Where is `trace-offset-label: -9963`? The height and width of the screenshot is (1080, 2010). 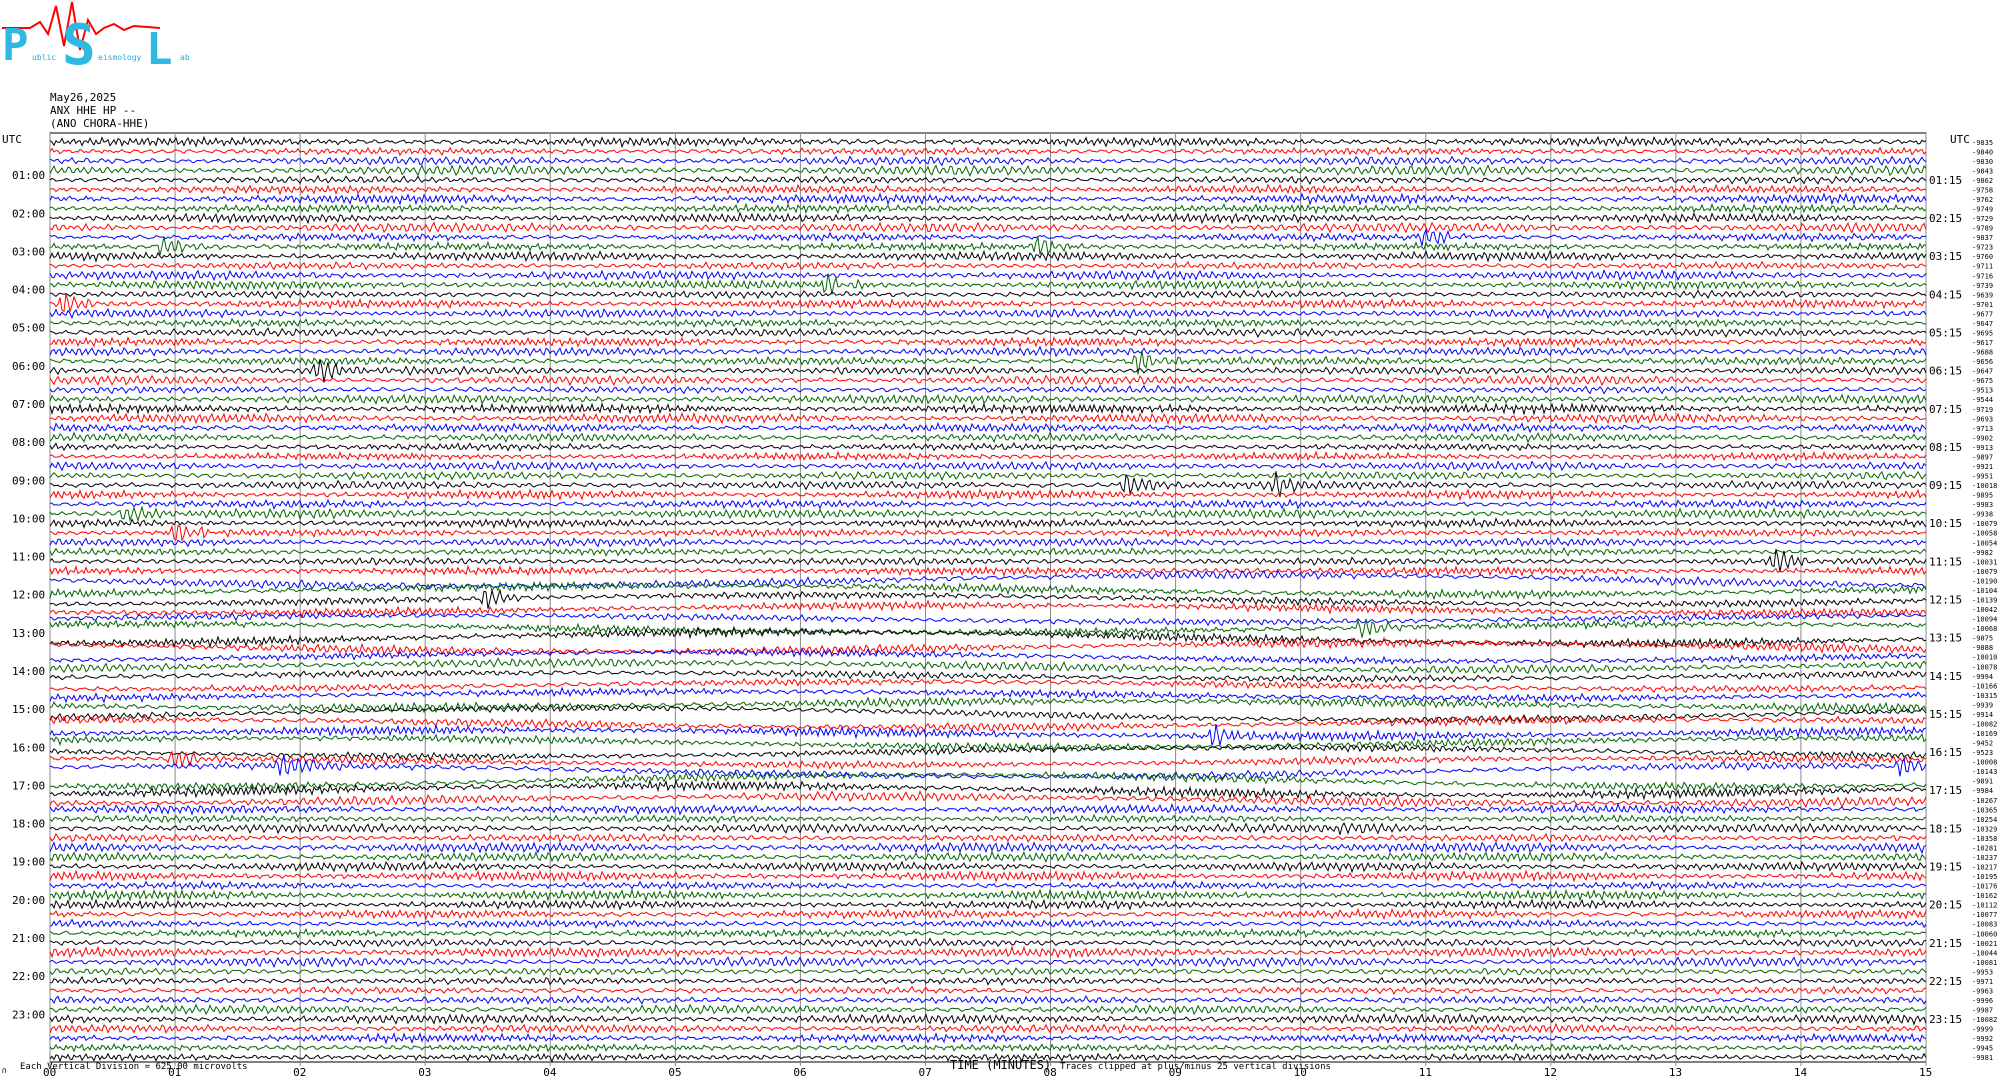 trace-offset-label: -9963 is located at coordinates (1982, 991).